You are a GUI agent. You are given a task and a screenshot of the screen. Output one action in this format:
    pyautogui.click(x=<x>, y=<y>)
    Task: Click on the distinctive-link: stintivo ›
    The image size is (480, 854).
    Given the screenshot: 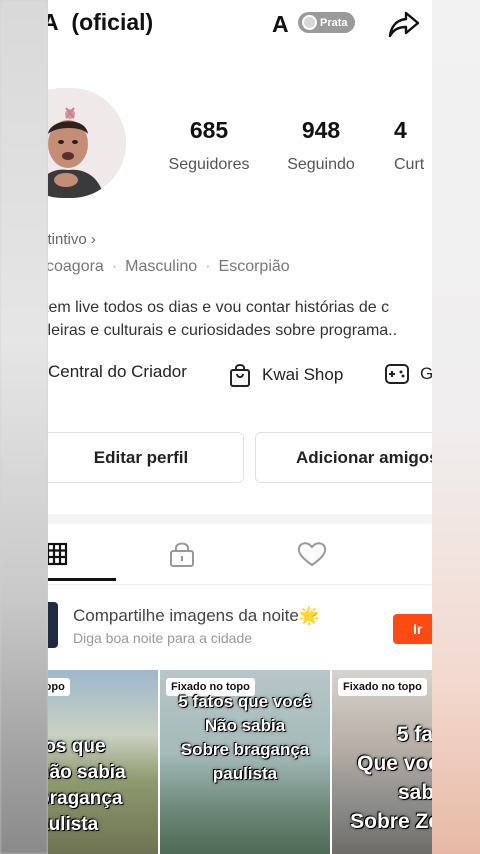 What is the action you would take?
    pyautogui.click(x=72, y=239)
    